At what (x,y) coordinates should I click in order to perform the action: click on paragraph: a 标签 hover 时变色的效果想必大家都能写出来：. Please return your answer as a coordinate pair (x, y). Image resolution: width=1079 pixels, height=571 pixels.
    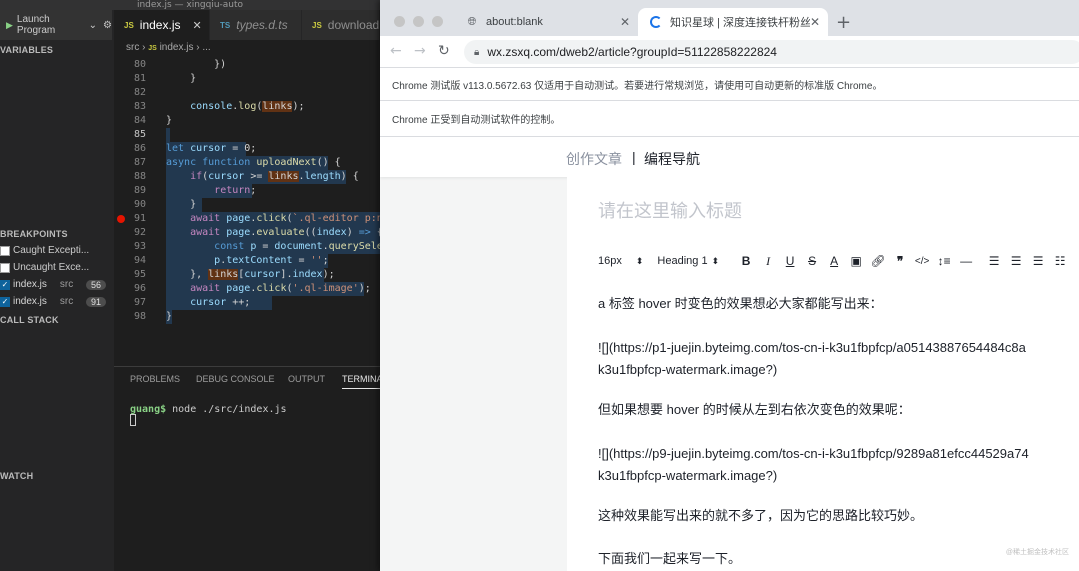
    Looking at the image, I should click on (740, 304).